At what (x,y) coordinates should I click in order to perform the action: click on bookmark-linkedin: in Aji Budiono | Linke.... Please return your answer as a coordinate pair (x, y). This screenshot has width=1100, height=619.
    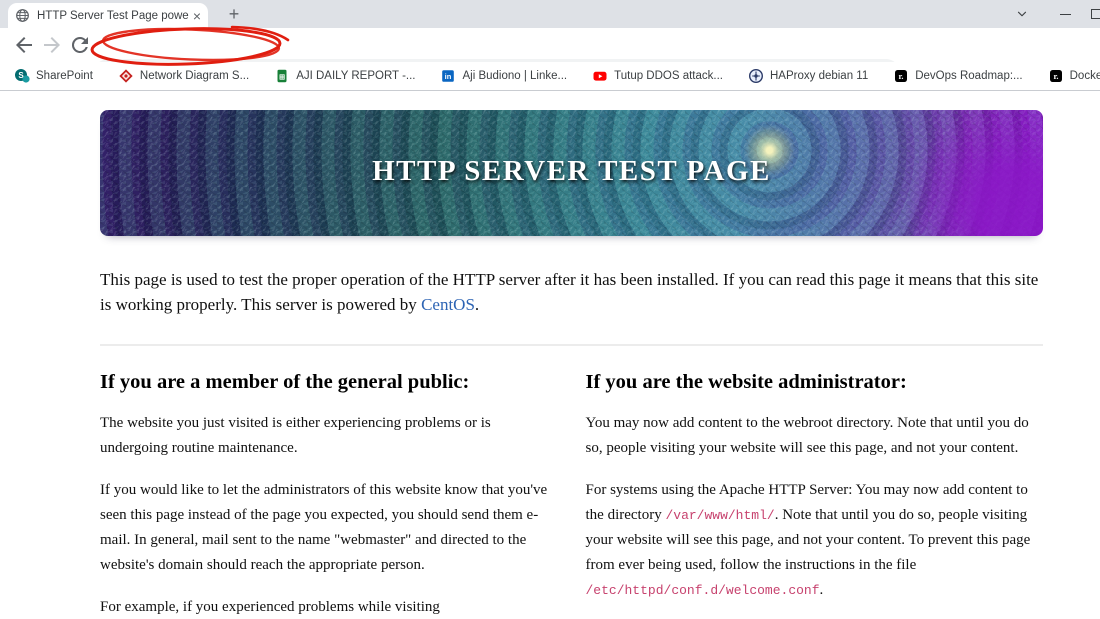
    Looking at the image, I should click on (503, 76).